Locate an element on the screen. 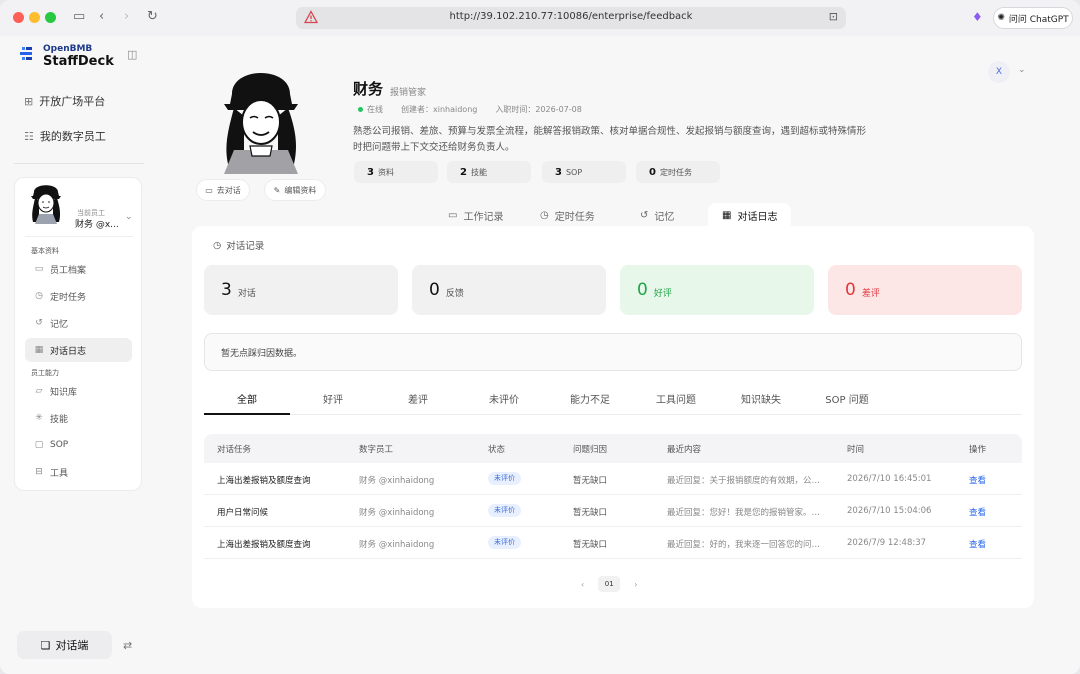 This screenshot has height=674, width=1080. tab-work-record: ▭ 工作记录 is located at coordinates (475, 215).